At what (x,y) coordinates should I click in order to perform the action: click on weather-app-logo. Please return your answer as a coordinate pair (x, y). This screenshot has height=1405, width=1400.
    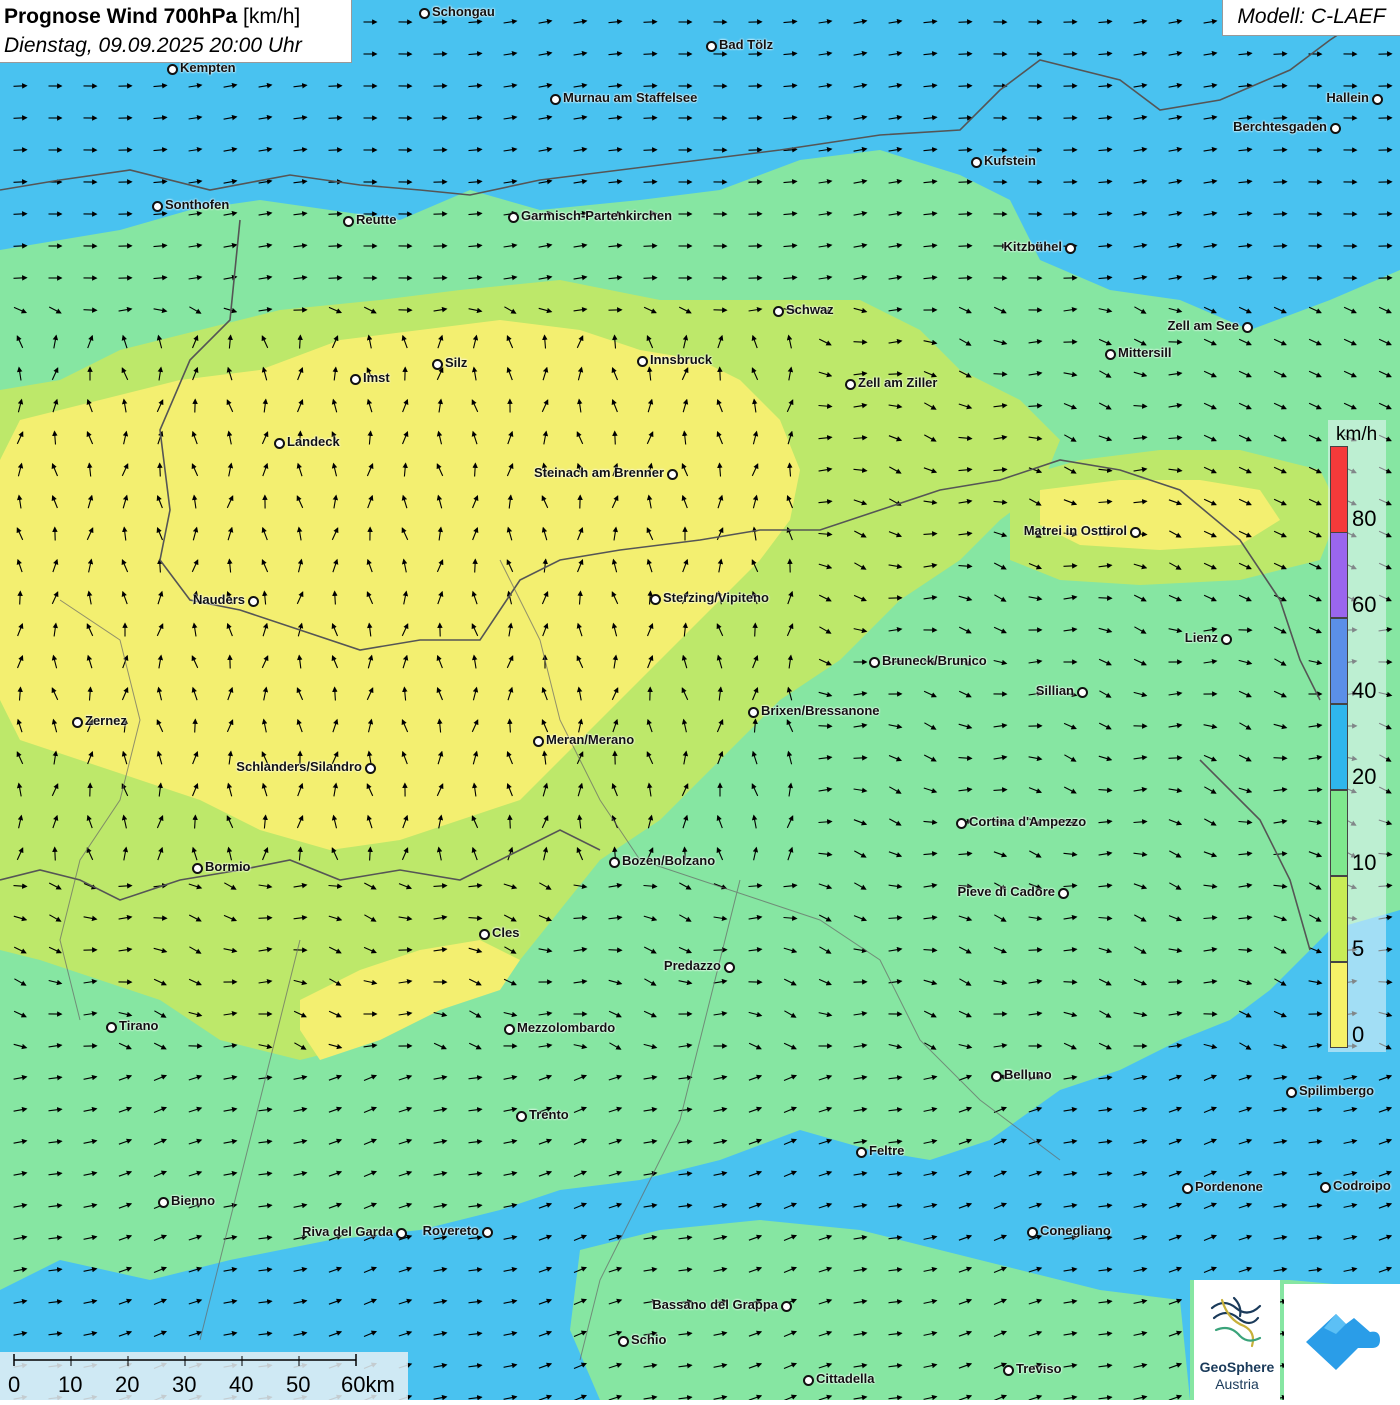
    Looking at the image, I should click on (1342, 1342).